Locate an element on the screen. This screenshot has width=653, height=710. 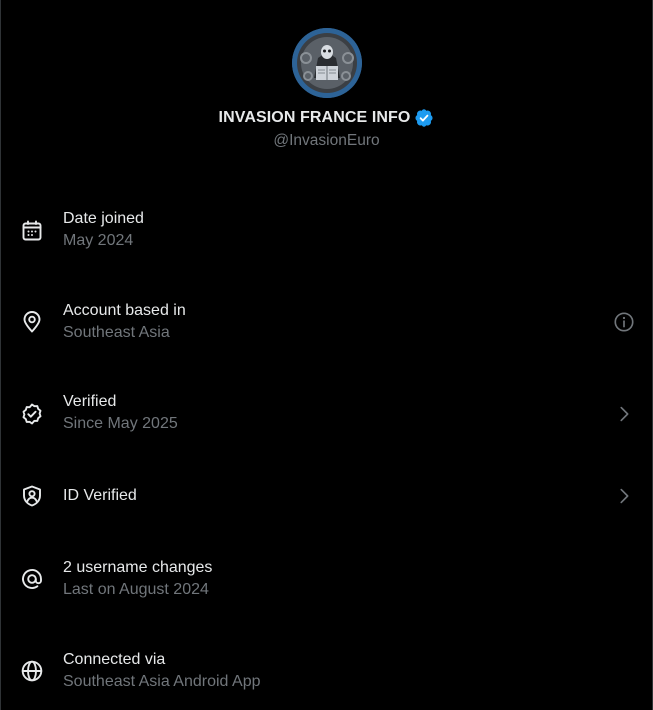
row-title: Date joined is located at coordinates (103, 218).